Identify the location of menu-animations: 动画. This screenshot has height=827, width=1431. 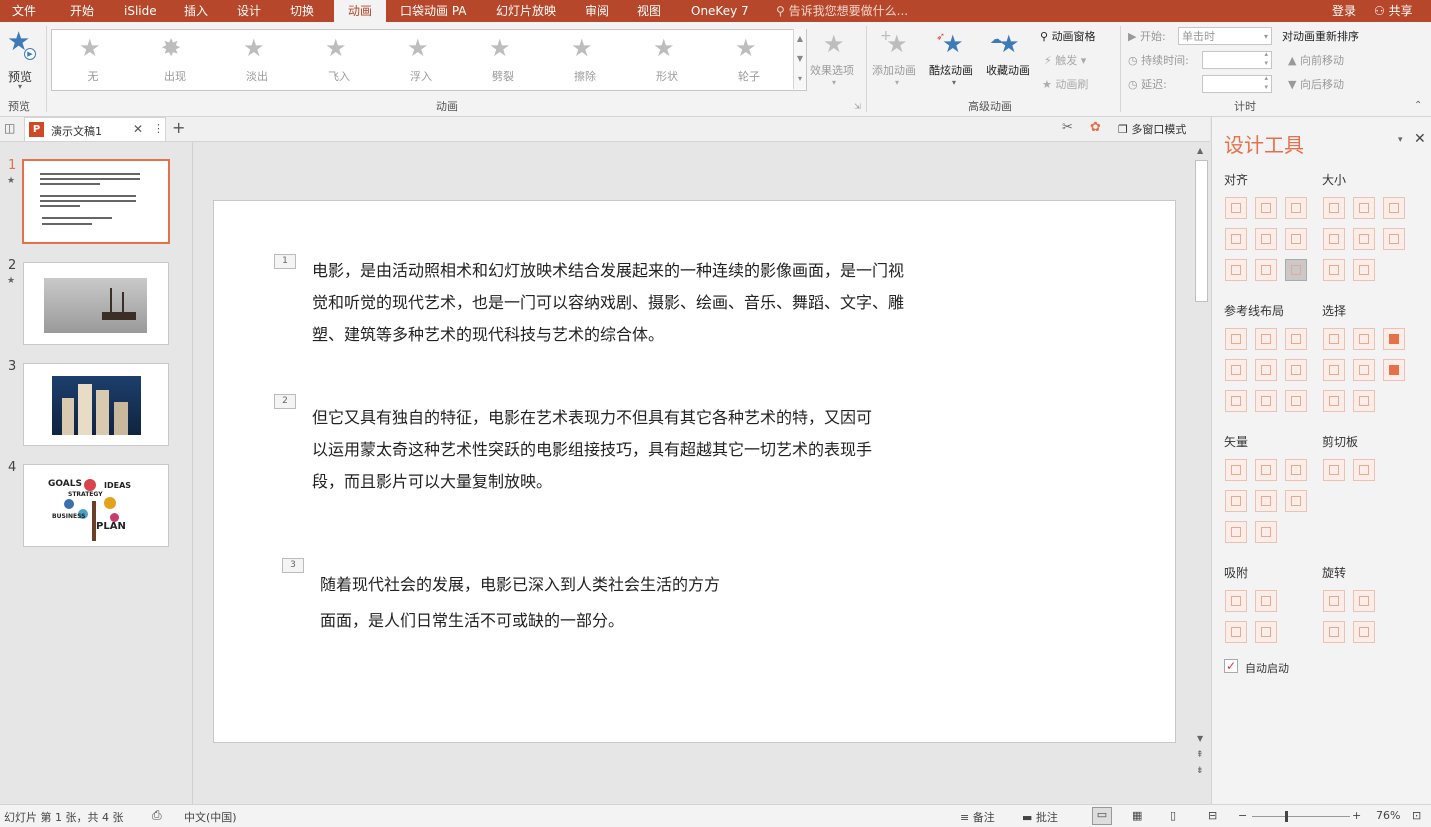
(360, 11).